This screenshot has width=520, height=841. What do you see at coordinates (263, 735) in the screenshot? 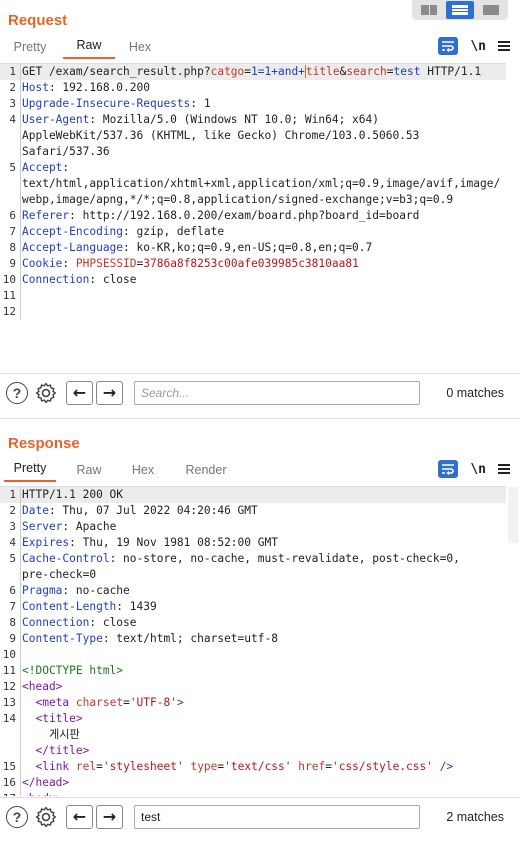
I see `line-content: <title> 게시판 </title>` at bounding box center [263, 735].